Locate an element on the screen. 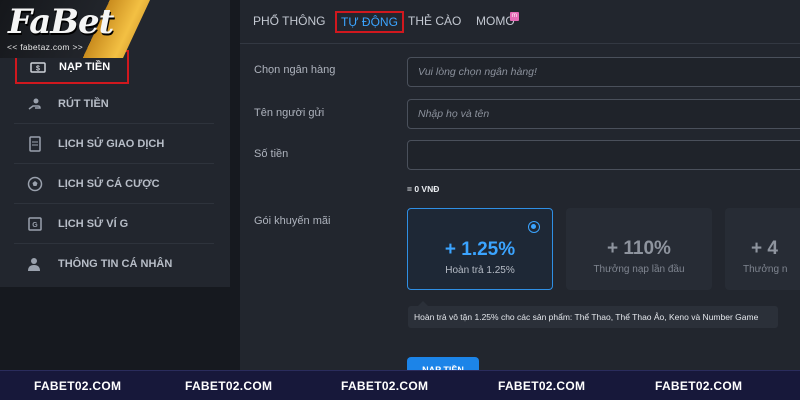 Image resolution: width=800 pixels, height=400 pixels. logo-text: FaBet is located at coordinates (61, 22).